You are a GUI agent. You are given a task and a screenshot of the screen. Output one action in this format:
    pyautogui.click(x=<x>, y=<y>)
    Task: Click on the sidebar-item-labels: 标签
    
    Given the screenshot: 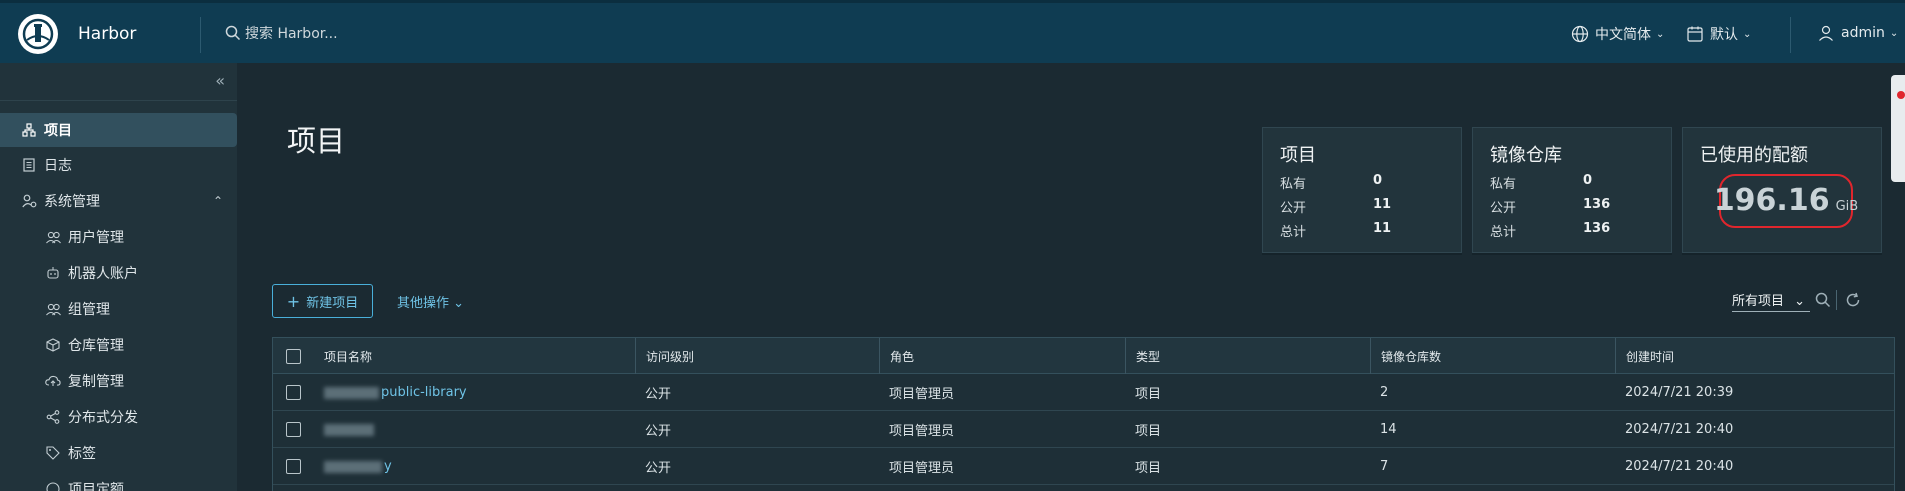 What is the action you would take?
    pyautogui.click(x=118, y=453)
    